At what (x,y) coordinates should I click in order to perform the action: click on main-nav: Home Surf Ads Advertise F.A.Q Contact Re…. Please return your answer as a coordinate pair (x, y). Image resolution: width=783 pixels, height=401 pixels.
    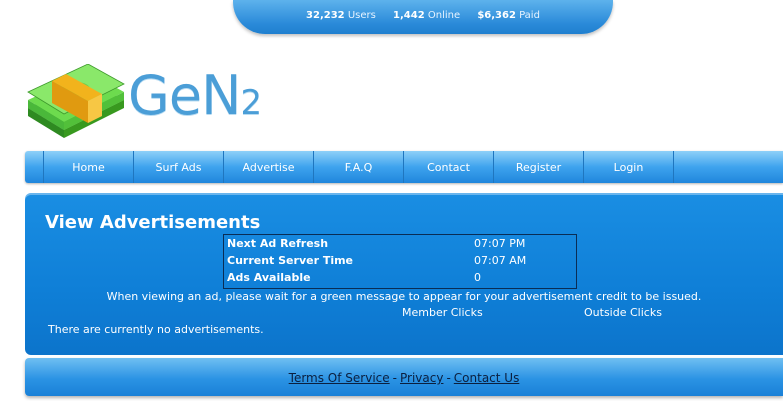
    Looking at the image, I should click on (404, 167).